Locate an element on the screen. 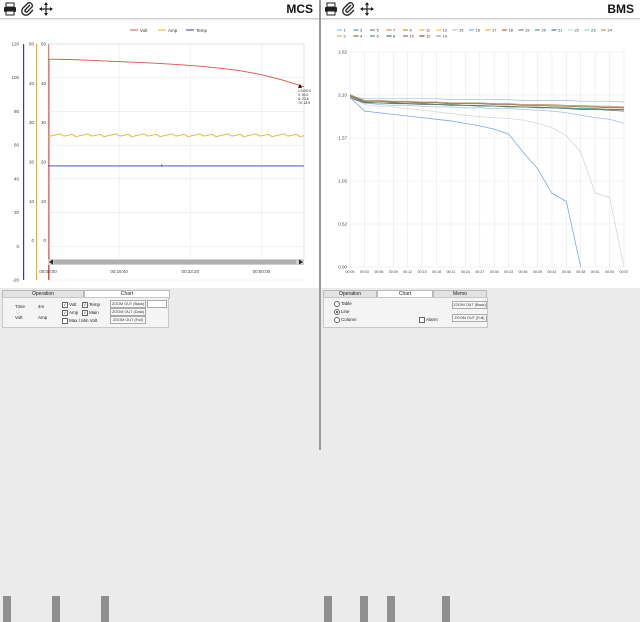 Image resolution: width=640 pixels, height=622 pixels. zoom-out-data-button: ZOOM OUT (Data) is located at coordinates (128, 312).